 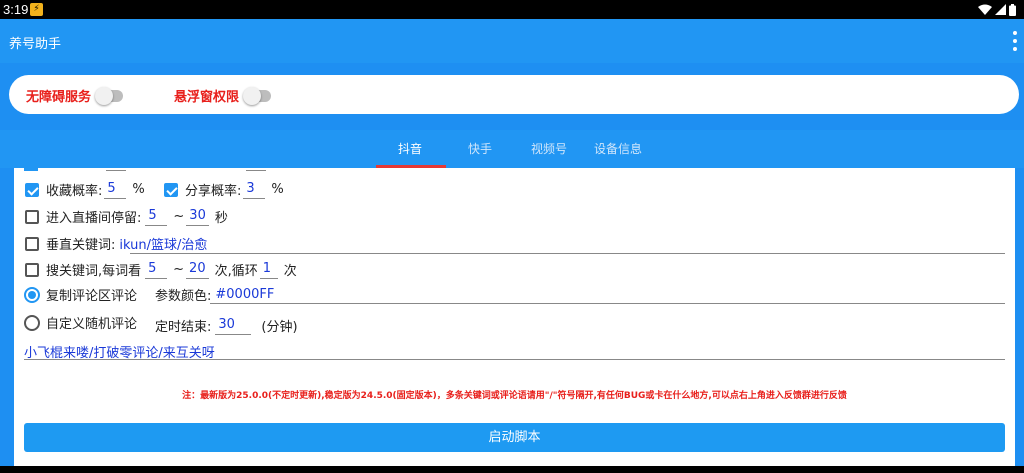 I want to click on accessibility-permission: 无障碍服务, so click(x=75, y=95).